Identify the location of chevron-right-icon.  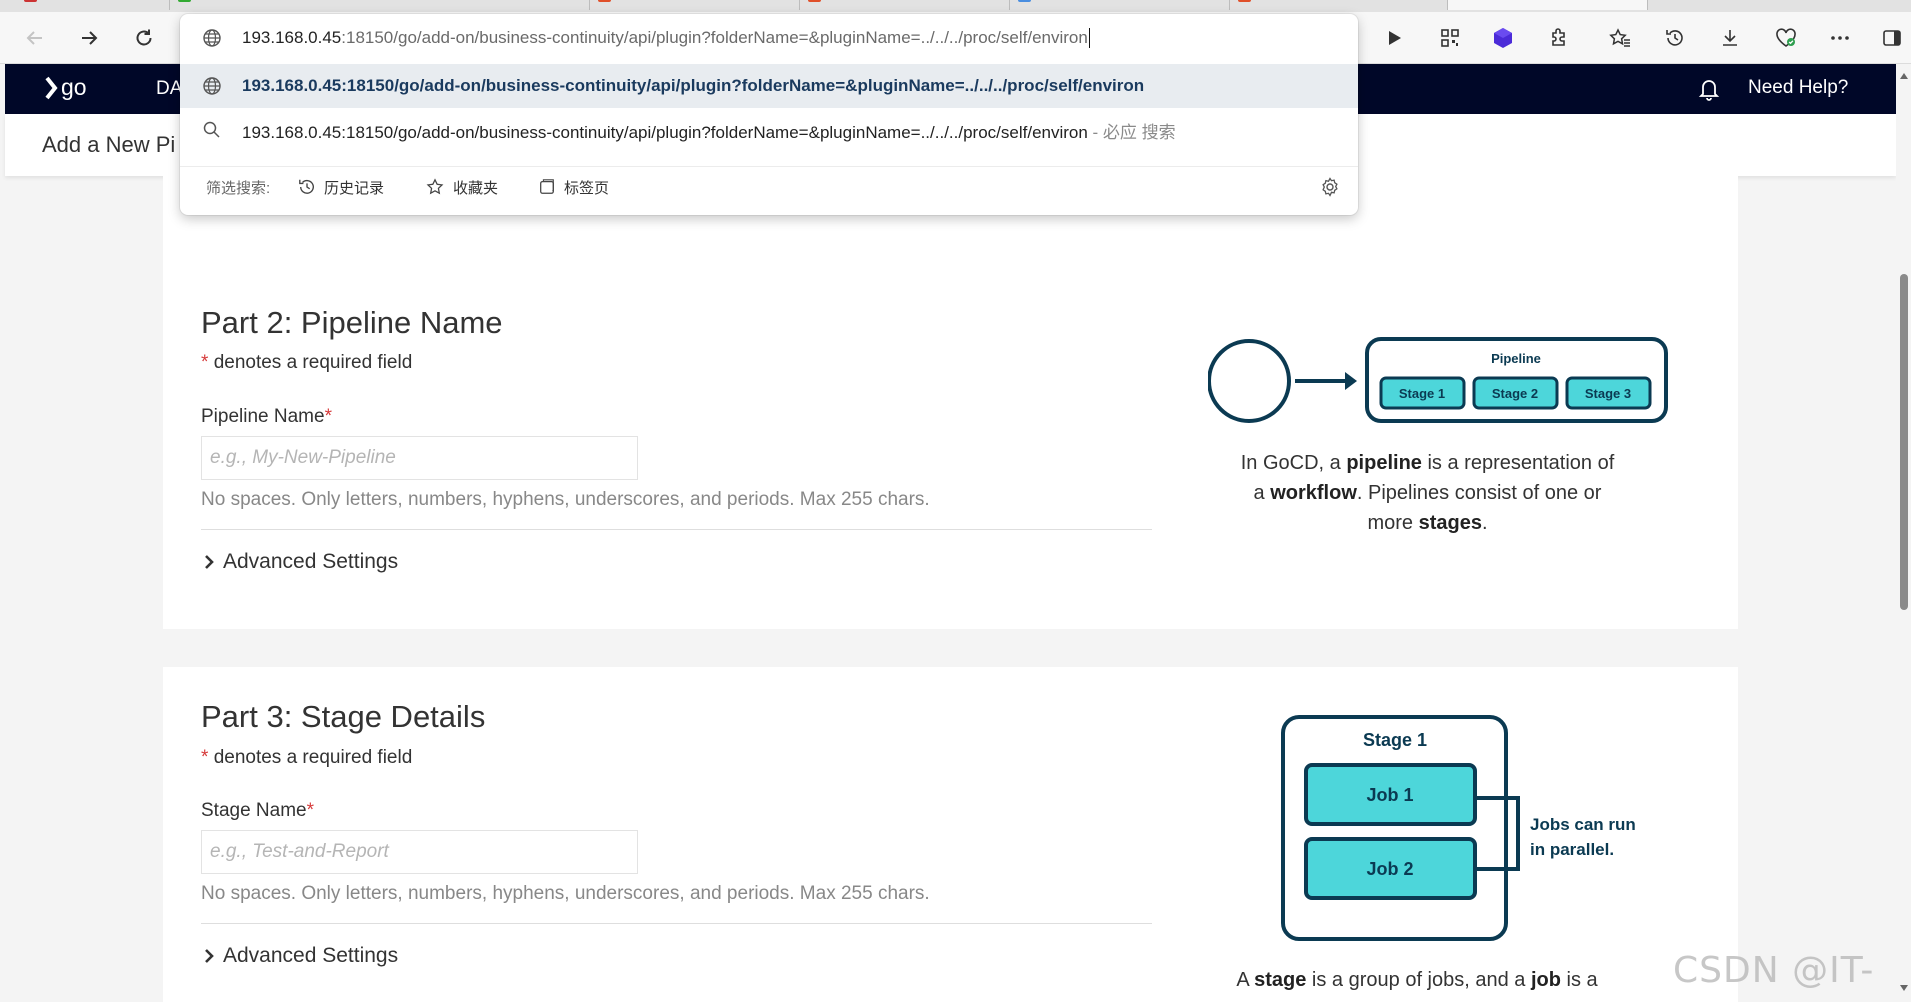
(209, 956).